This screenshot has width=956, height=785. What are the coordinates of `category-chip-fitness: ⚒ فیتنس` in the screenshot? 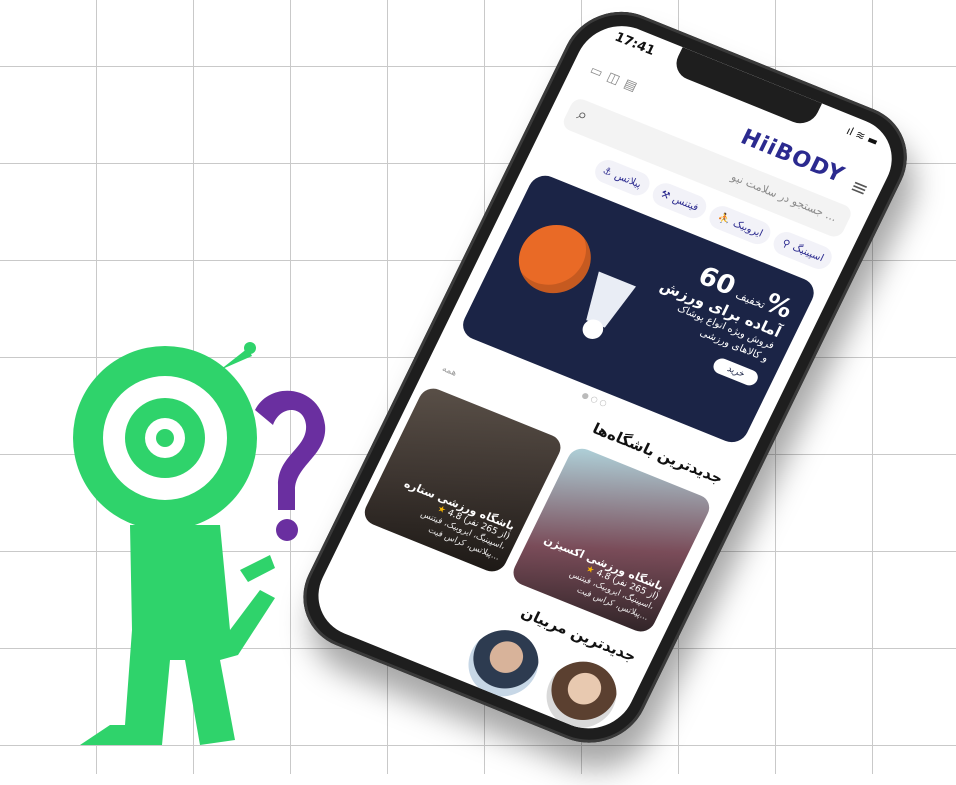 It's located at (679, 200).